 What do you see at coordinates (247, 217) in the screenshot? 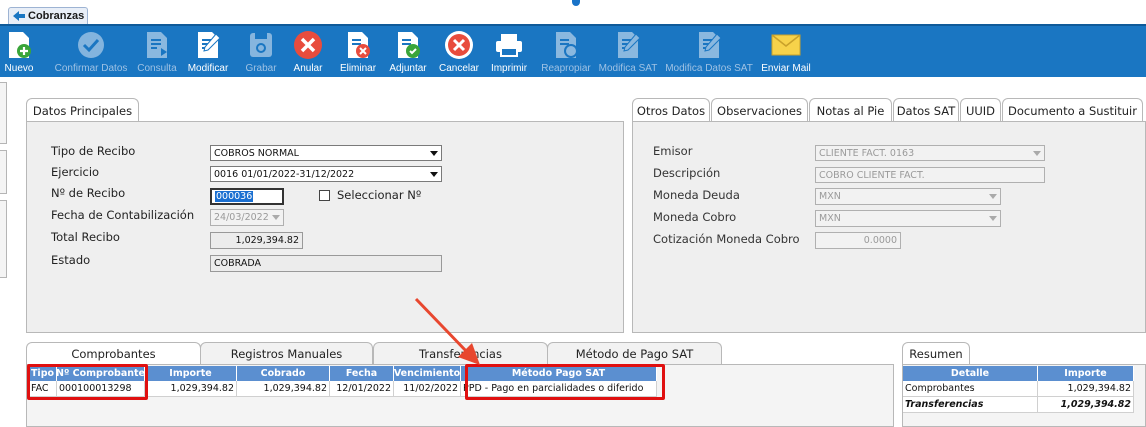
I see `fecha-contab-field: 24/03/2022` at bounding box center [247, 217].